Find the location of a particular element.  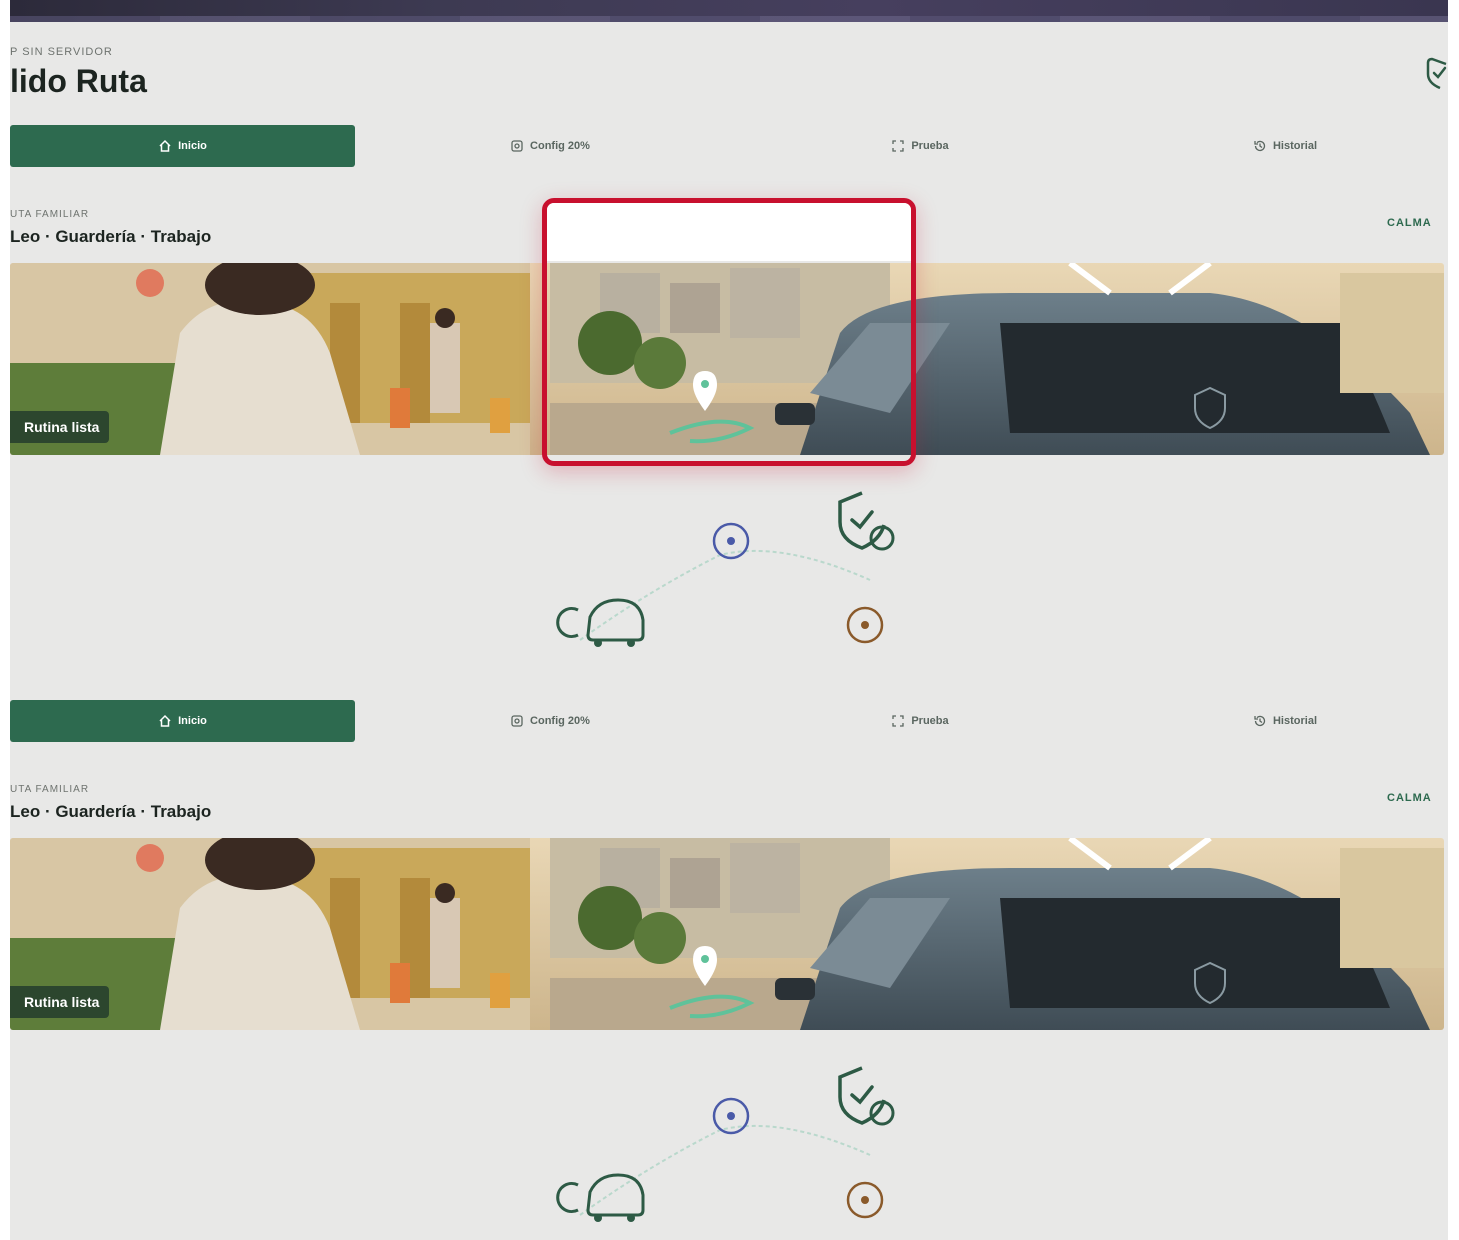

top-image-strip is located at coordinates (729, 11).